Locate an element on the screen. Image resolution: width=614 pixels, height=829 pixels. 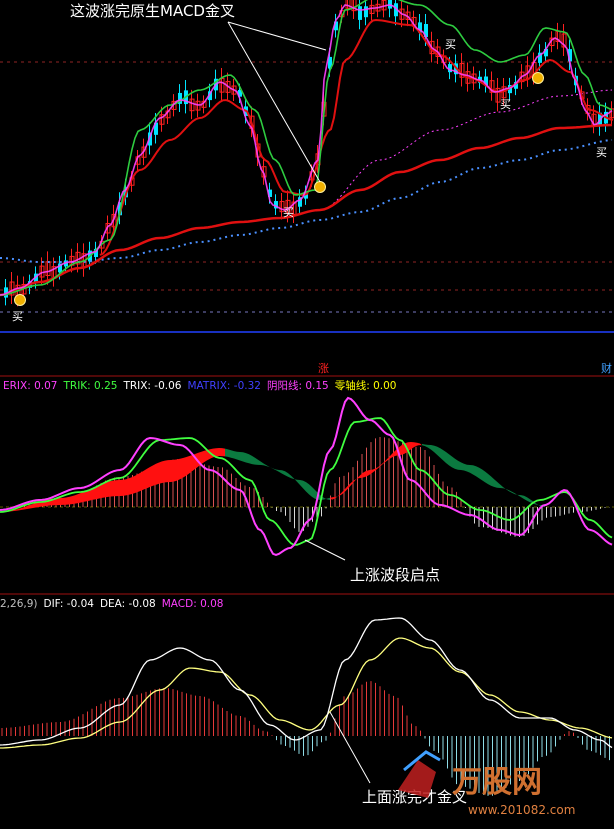
macd-legend-item: DEA: -0.08 is located at coordinates (128, 604).